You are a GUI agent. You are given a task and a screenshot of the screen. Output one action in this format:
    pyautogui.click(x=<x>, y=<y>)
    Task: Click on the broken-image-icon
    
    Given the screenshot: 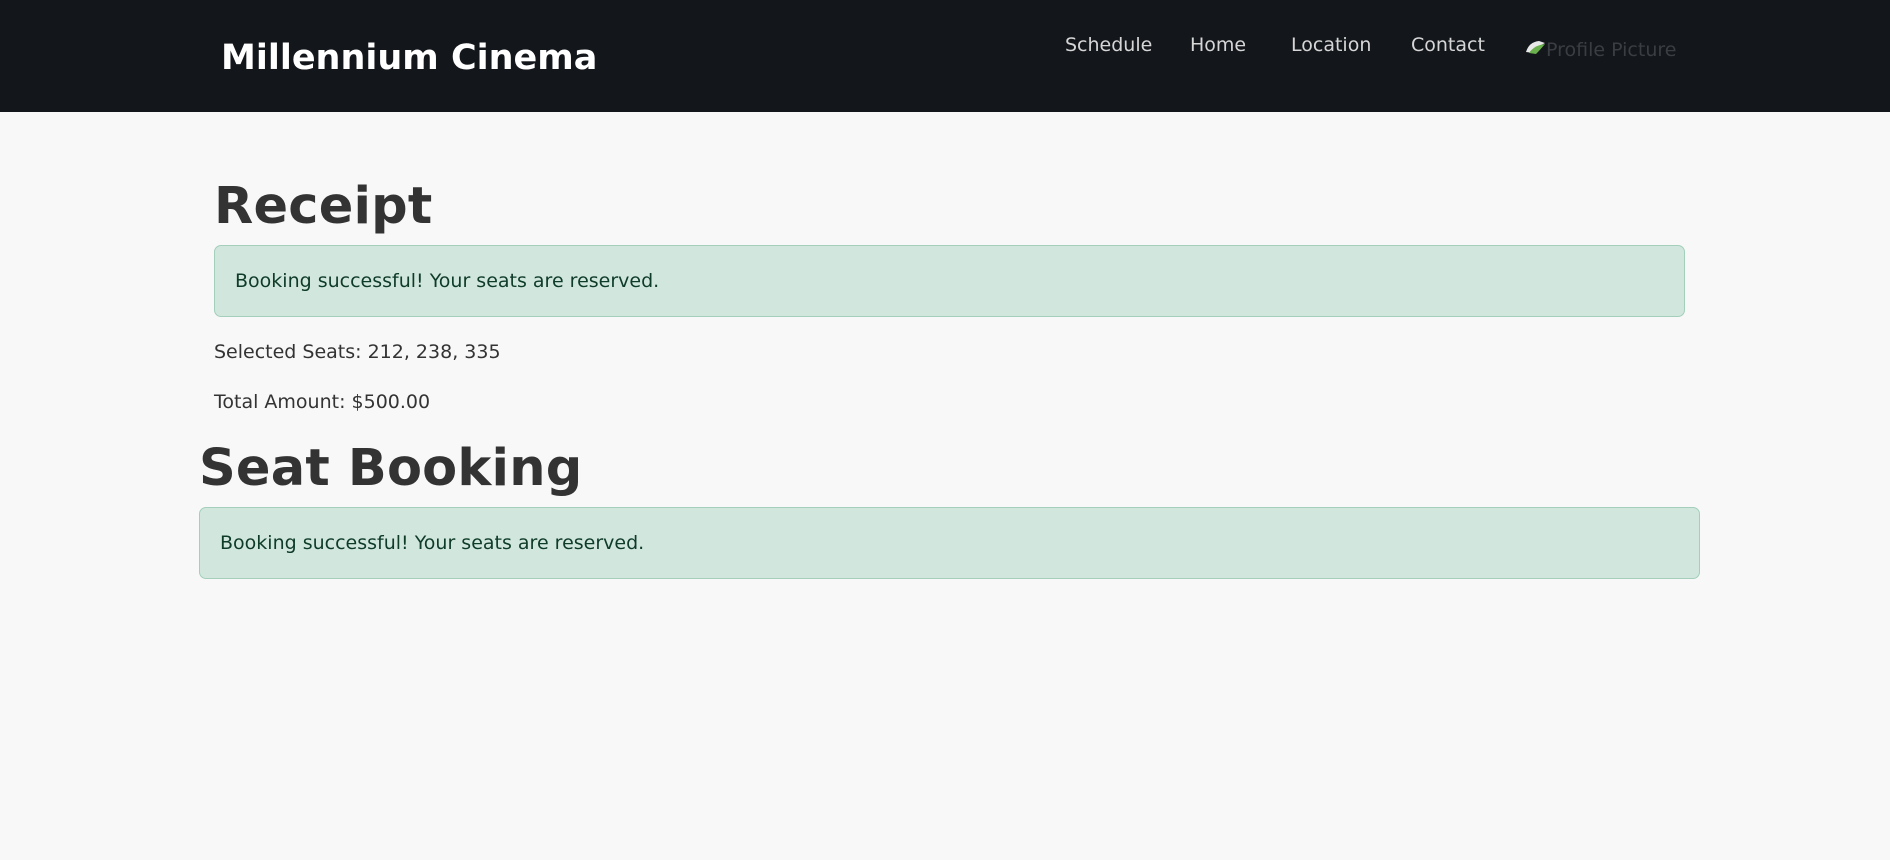 What is the action you would take?
    pyautogui.click(x=1535, y=48)
    